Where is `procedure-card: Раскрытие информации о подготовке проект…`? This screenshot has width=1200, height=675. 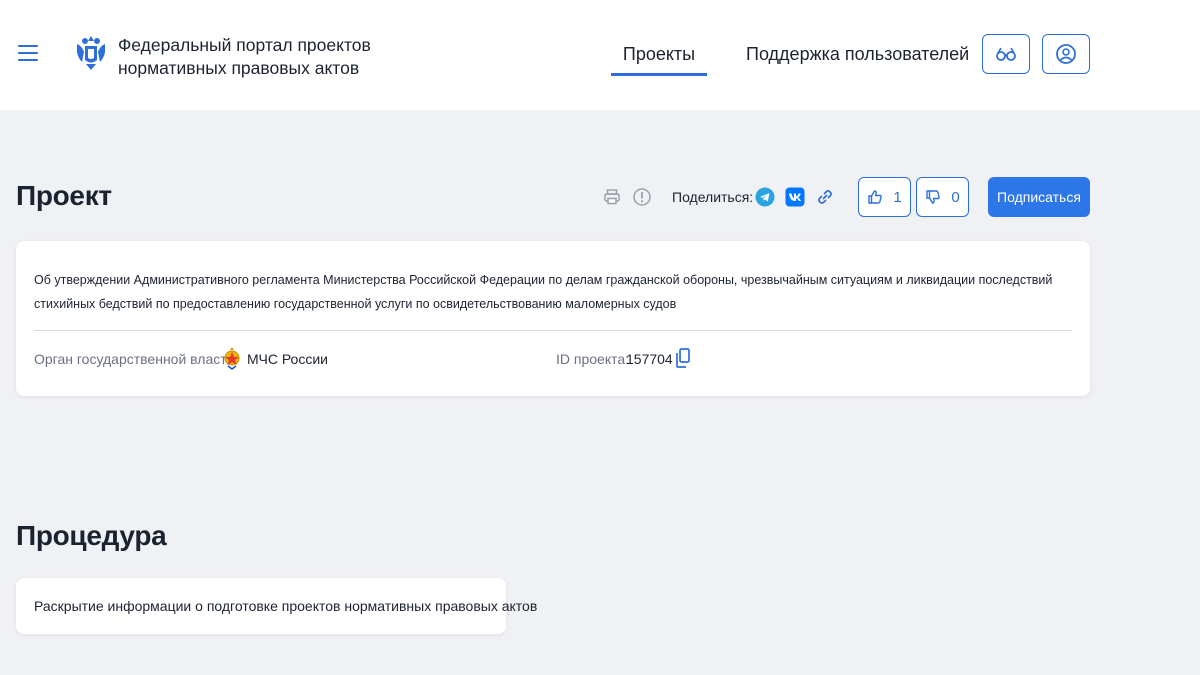 procedure-card: Раскрытие информации о подготовке проект… is located at coordinates (276, 606).